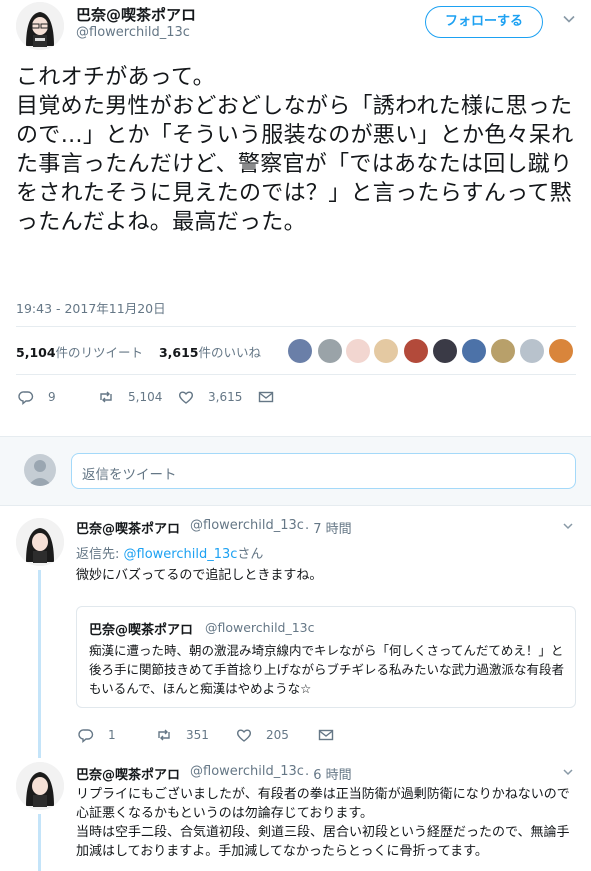 This screenshot has width=591, height=871. I want to click on tweet-stats: 5,104件のリツイート 3,615件のいいね, so click(138, 351).